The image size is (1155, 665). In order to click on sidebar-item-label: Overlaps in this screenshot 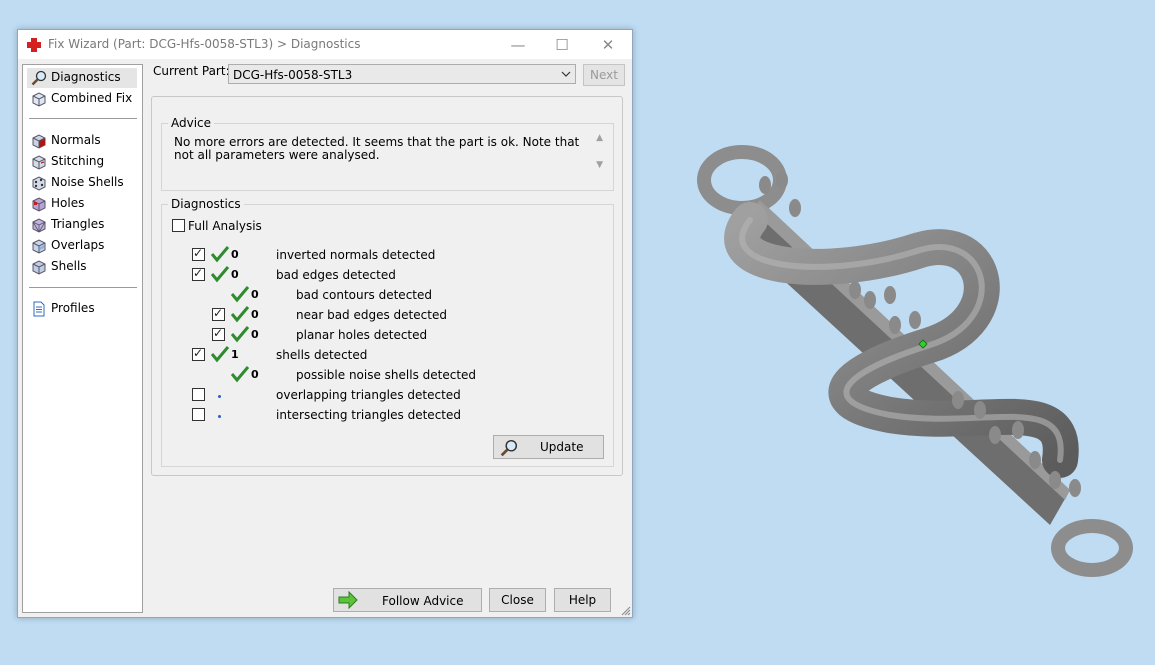, I will do `click(78, 245)`.